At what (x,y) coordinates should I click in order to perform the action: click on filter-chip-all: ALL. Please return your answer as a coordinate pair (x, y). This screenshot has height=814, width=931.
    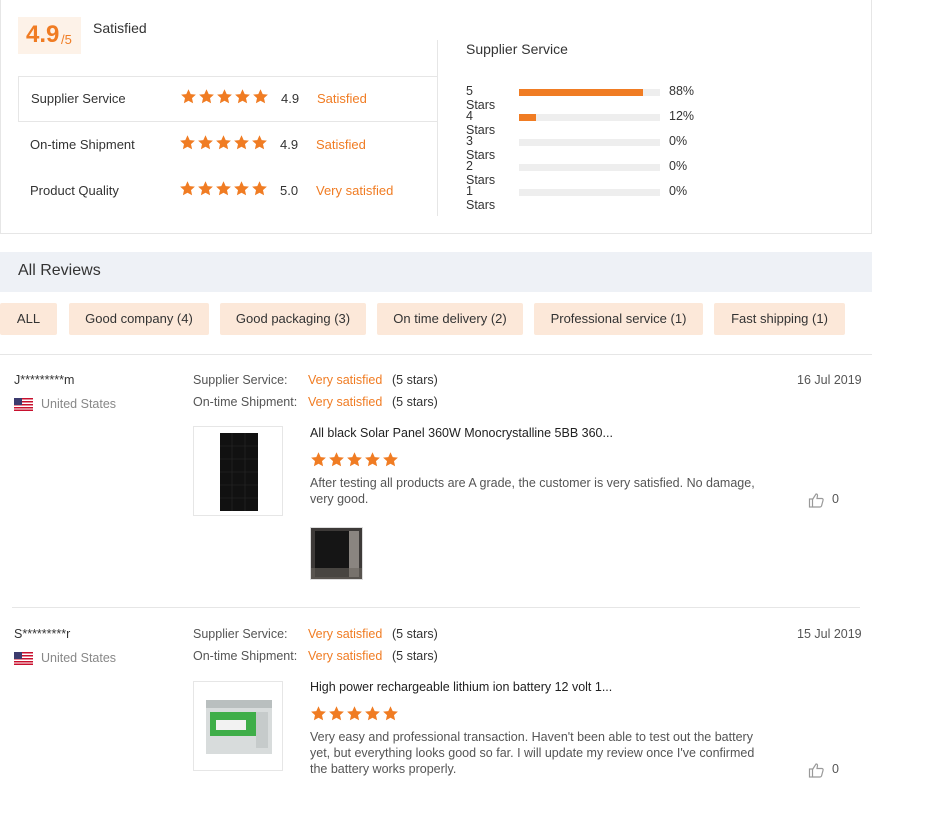
    Looking at the image, I should click on (28, 319).